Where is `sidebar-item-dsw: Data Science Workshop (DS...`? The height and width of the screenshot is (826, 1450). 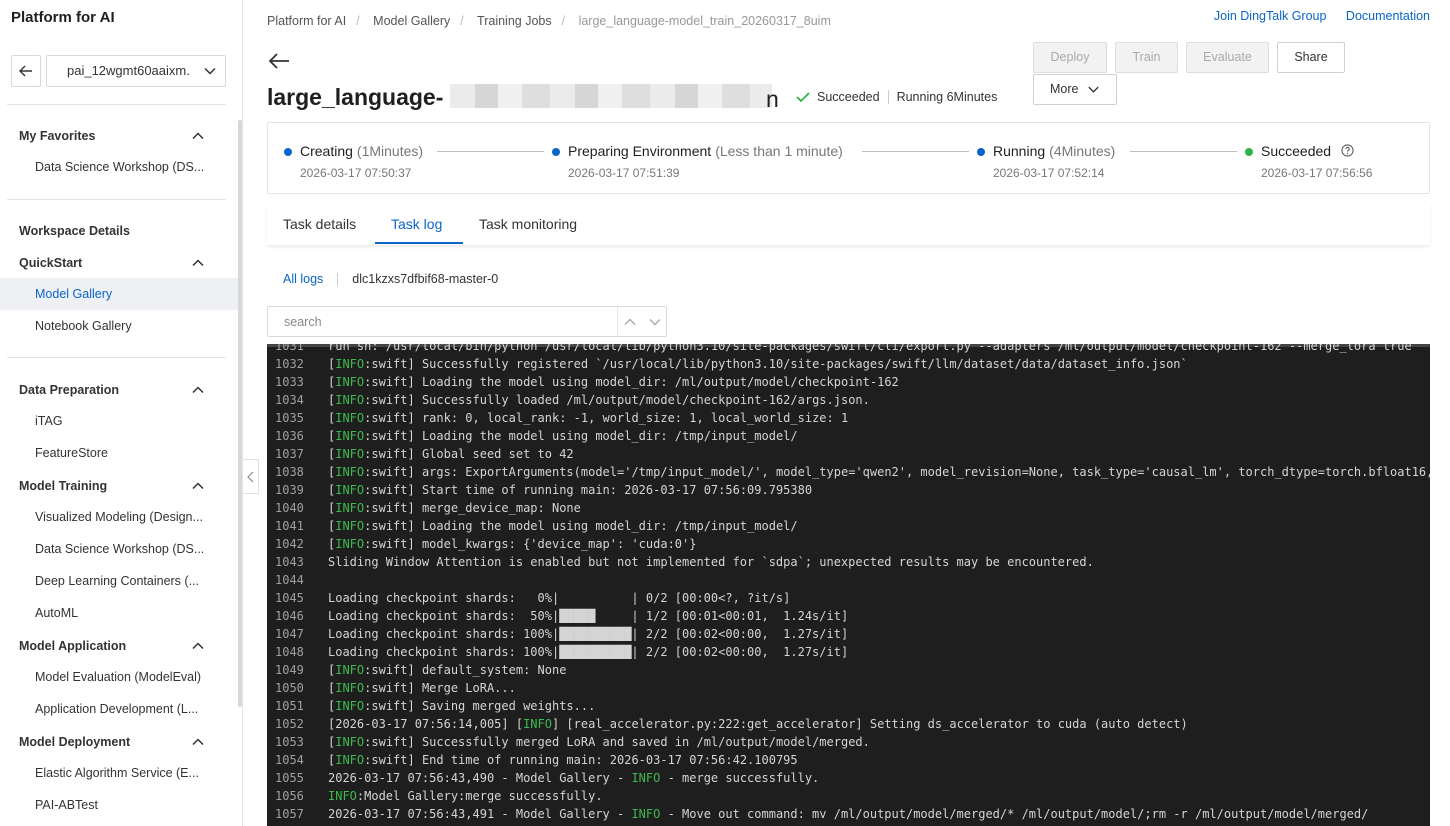
sidebar-item-dsw: Data Science Workshop (DS... is located at coordinates (119, 549).